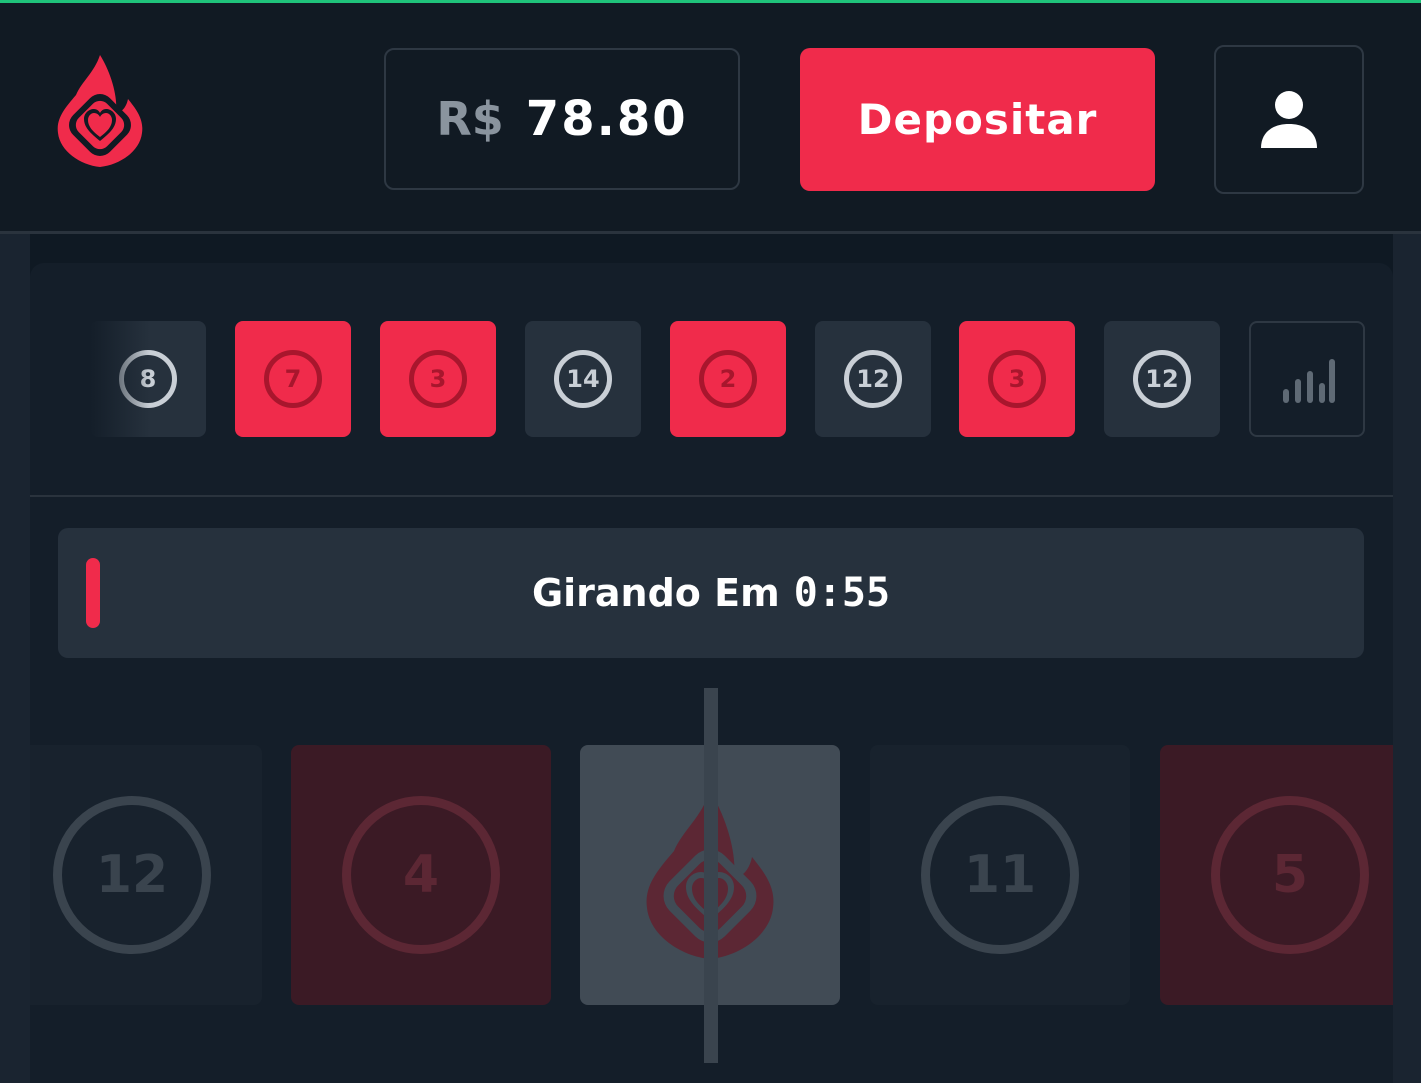 This screenshot has height=1083, width=1421. What do you see at coordinates (15, 658) in the screenshot?
I see `panel-side-left` at bounding box center [15, 658].